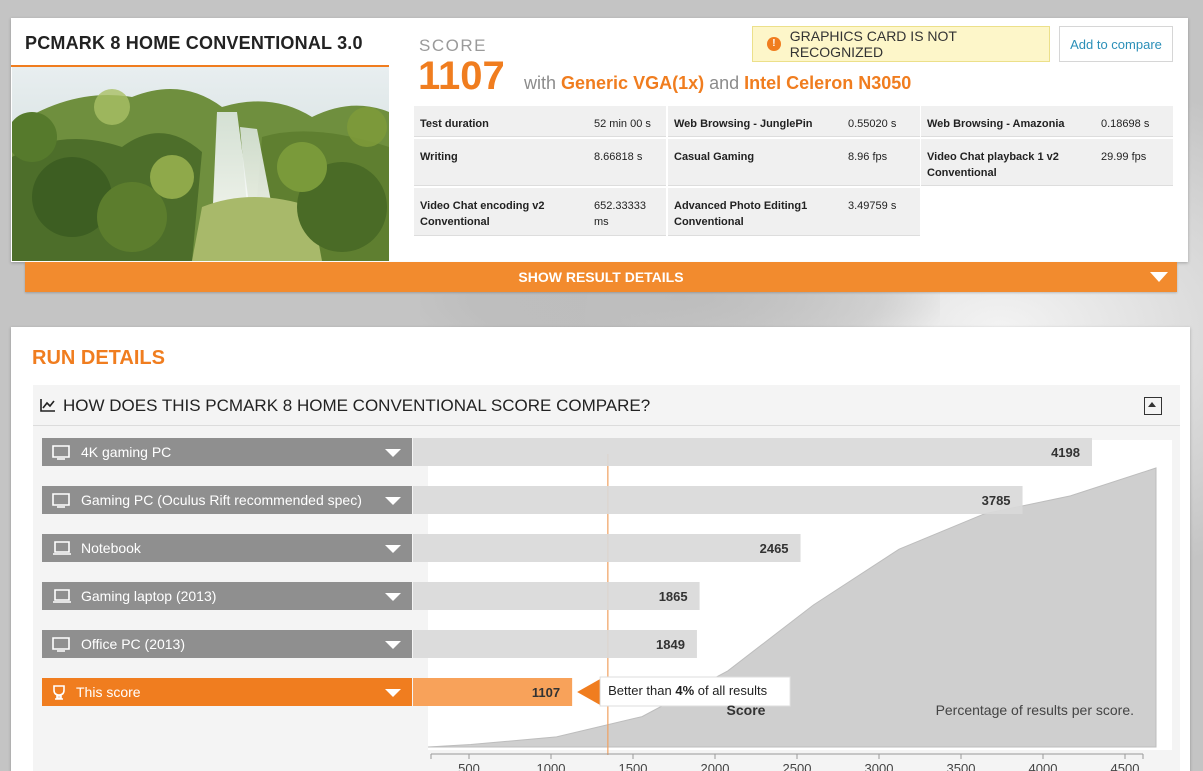  Describe the element at coordinates (618, 157) in the screenshot. I see `result-value: 8.66818 s` at that location.